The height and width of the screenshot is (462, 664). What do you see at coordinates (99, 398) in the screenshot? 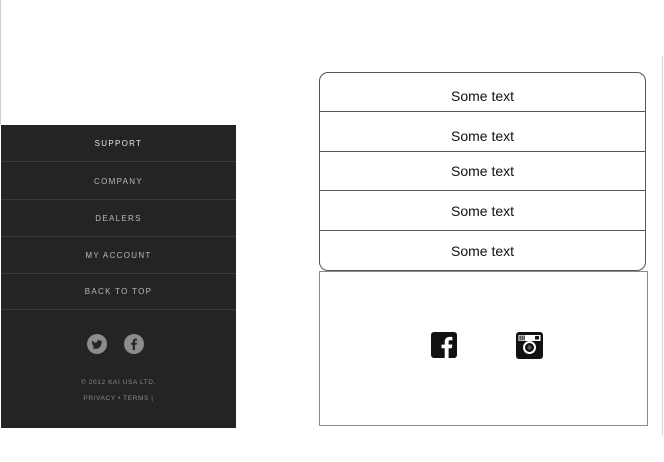
I see `privacy-link: PRIVACY` at bounding box center [99, 398].